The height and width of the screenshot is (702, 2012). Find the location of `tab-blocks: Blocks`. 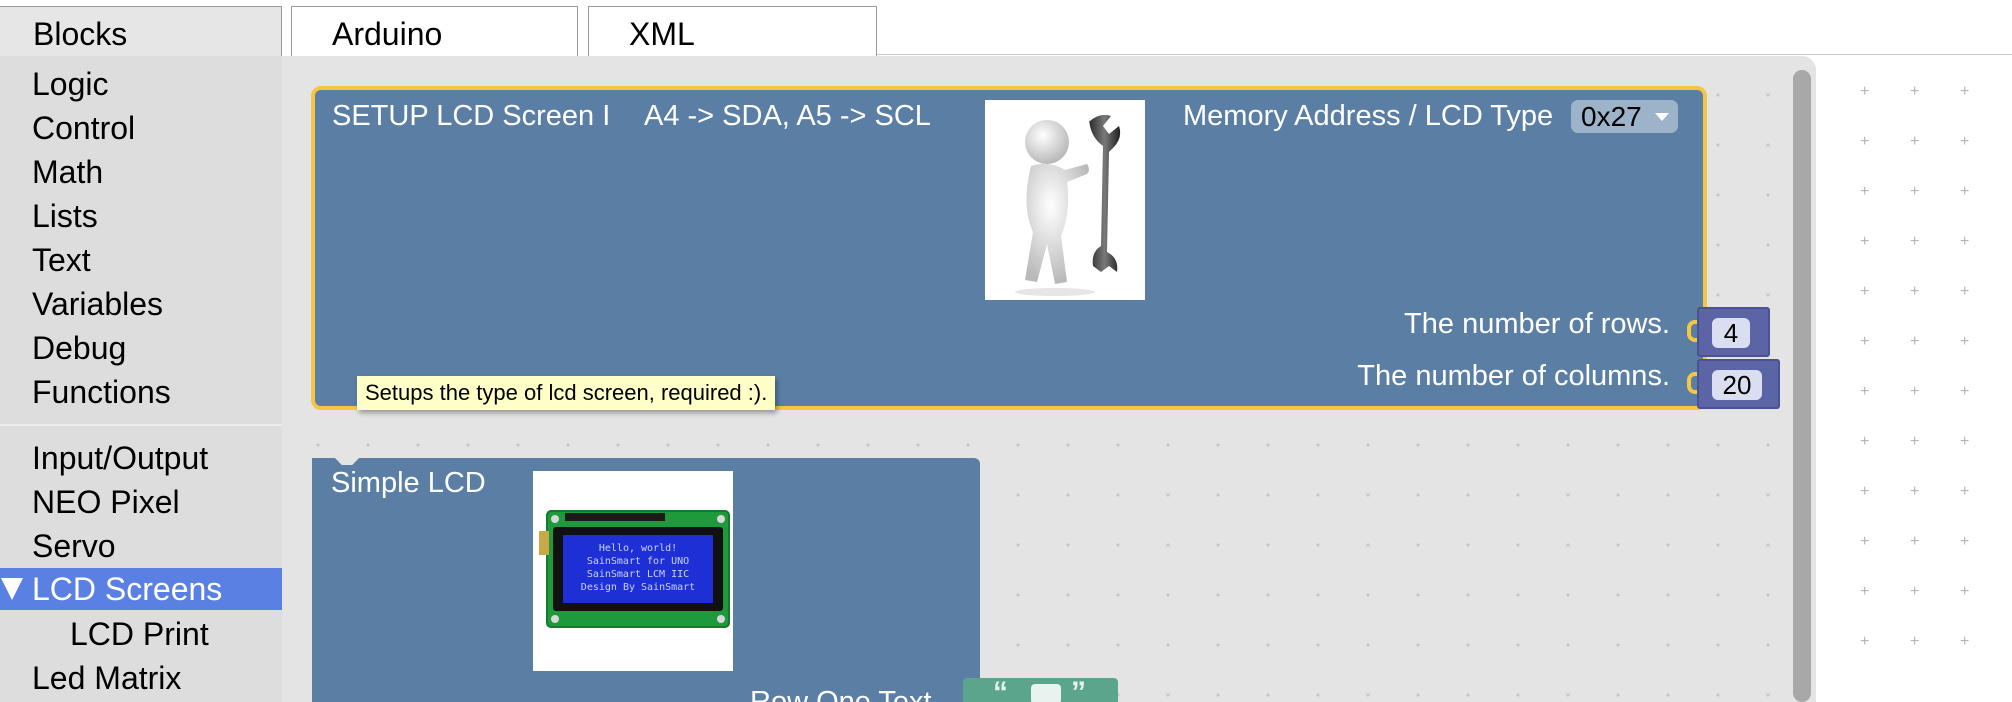

tab-blocks: Blocks is located at coordinates (141, 31).